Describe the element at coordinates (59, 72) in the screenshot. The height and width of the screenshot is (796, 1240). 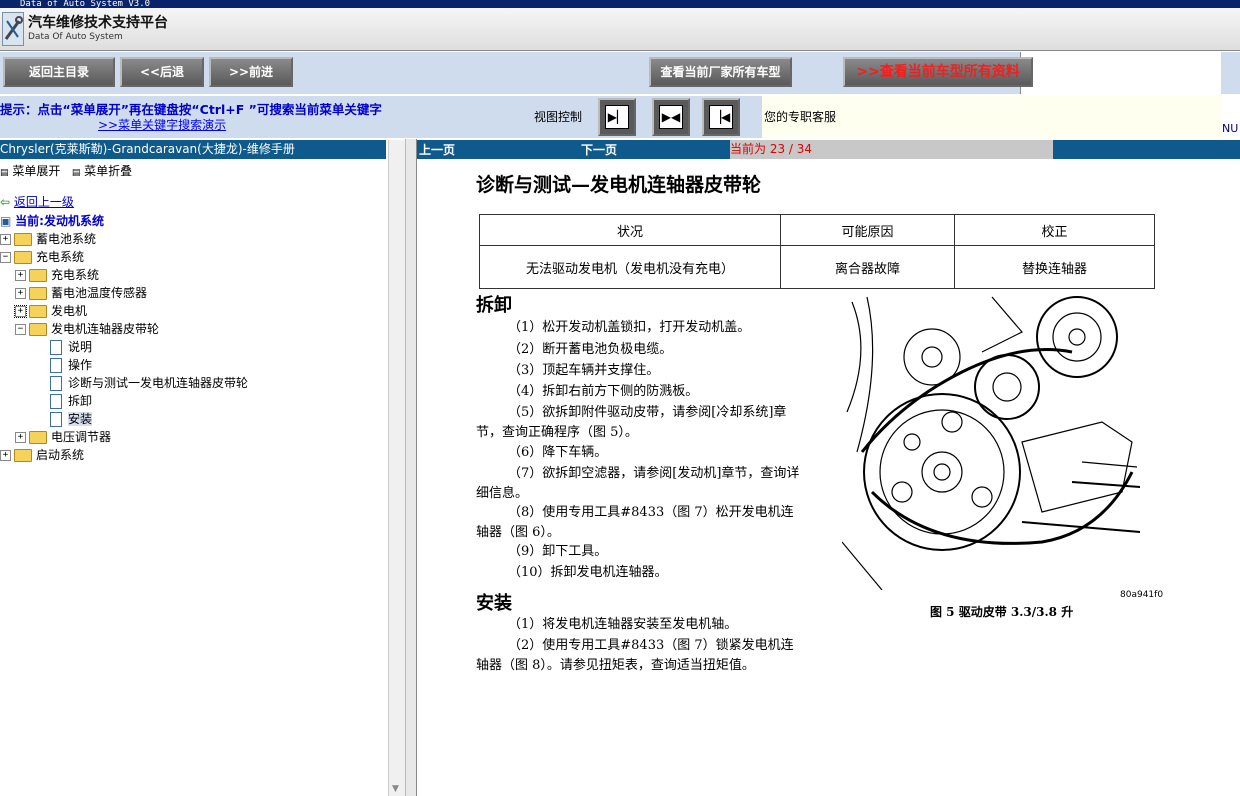
I see `home-button: 返回主目录` at that location.